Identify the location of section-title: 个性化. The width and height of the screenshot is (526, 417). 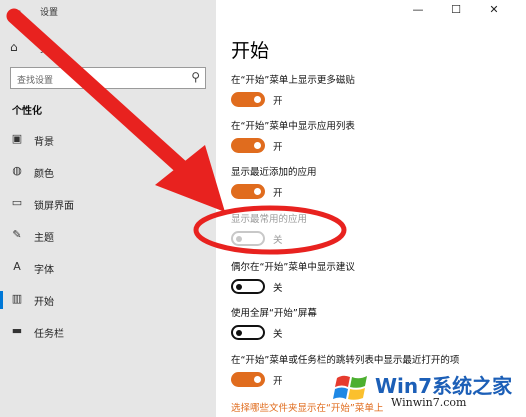
(27, 111).